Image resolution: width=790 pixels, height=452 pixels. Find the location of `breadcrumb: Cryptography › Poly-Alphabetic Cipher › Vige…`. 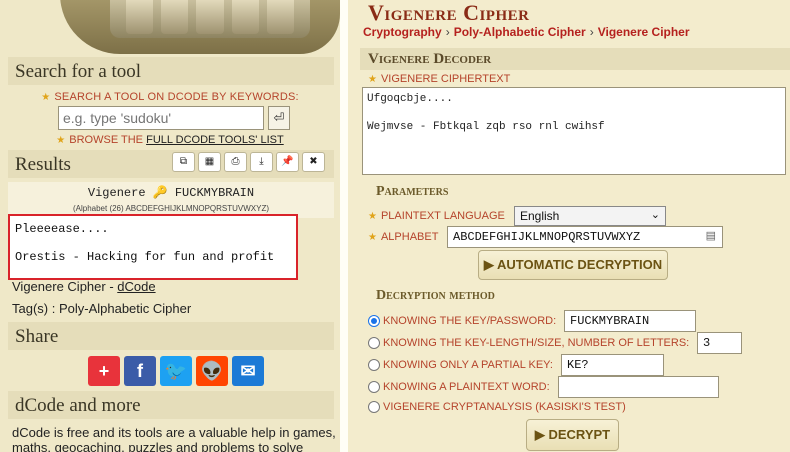

breadcrumb: Cryptography › Poly-Alphabetic Cipher › Vige… is located at coordinates (526, 32).